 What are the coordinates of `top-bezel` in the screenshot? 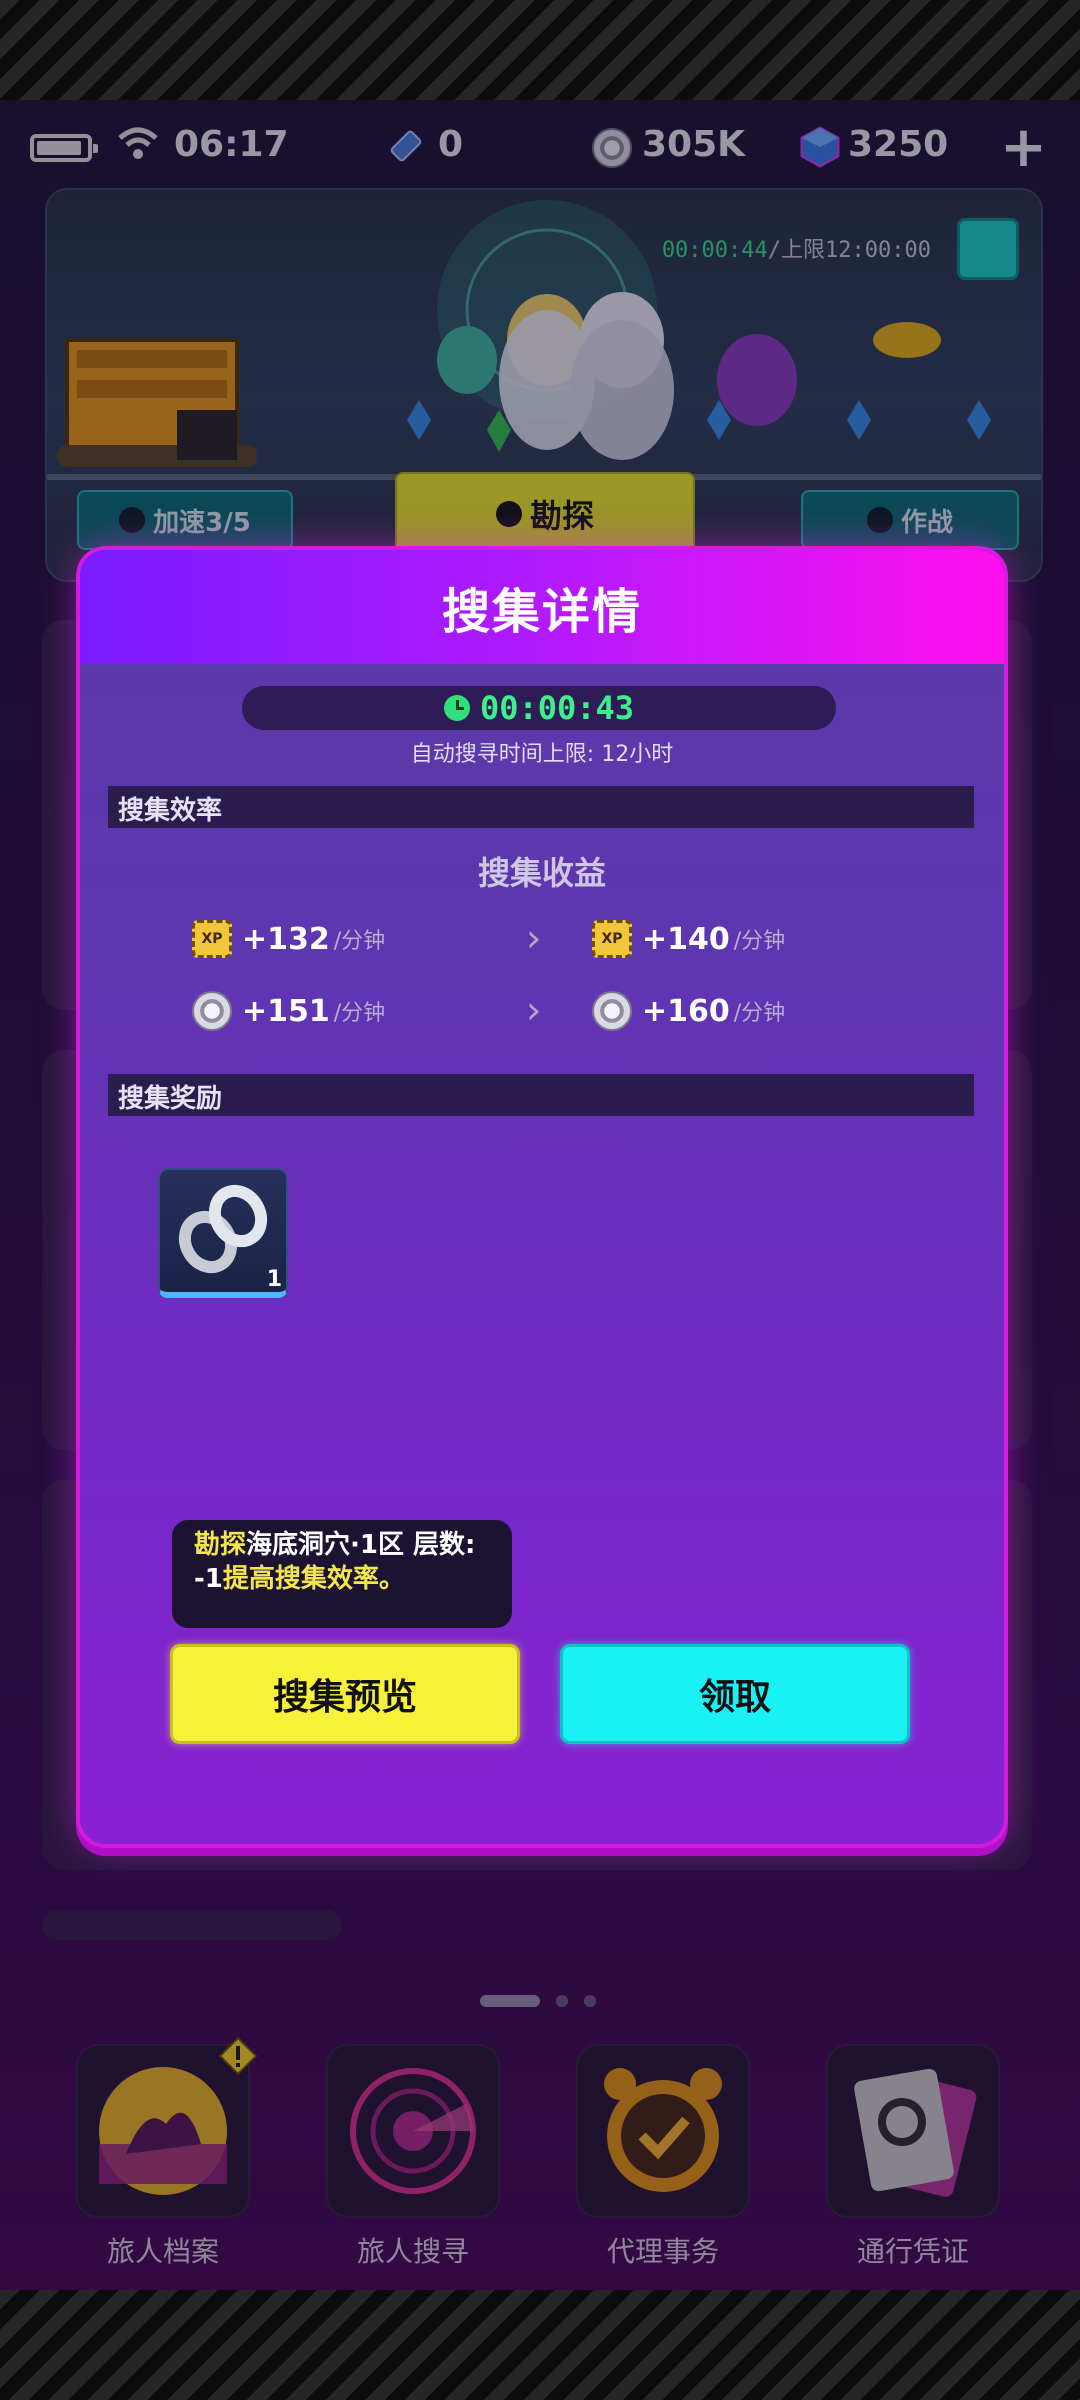 It's located at (540, 50).